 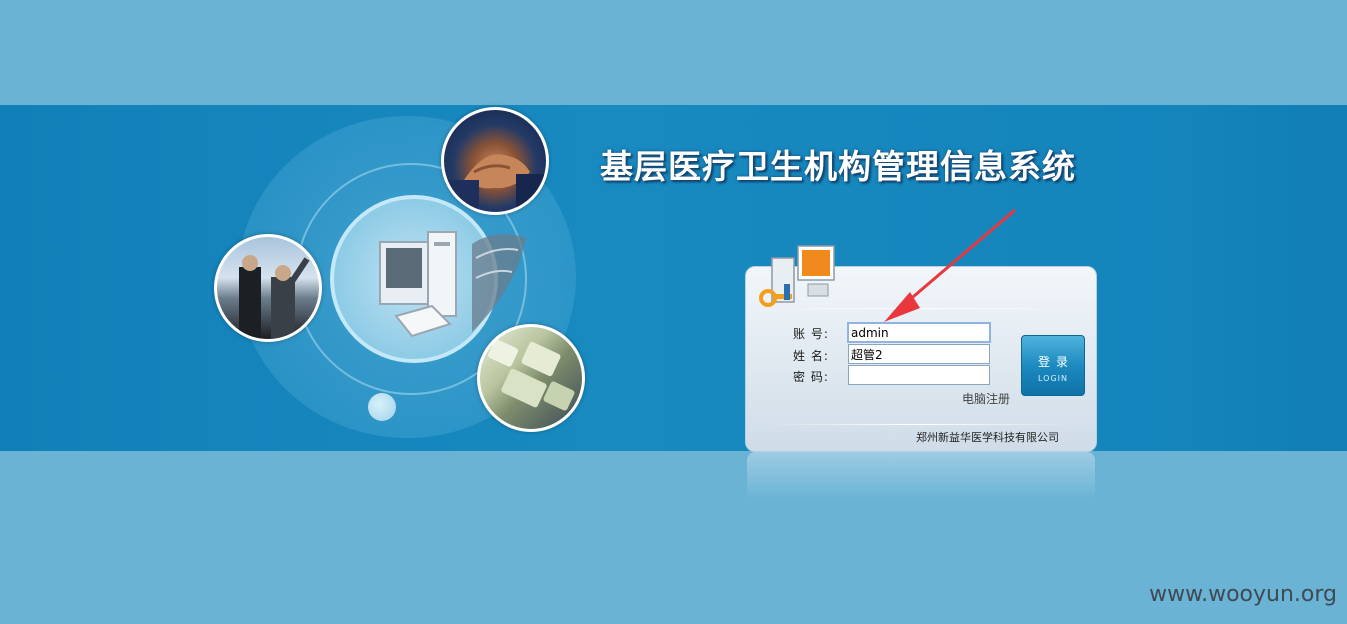 I want to click on login-button: 登录 LOGIN, so click(x=1053, y=365).